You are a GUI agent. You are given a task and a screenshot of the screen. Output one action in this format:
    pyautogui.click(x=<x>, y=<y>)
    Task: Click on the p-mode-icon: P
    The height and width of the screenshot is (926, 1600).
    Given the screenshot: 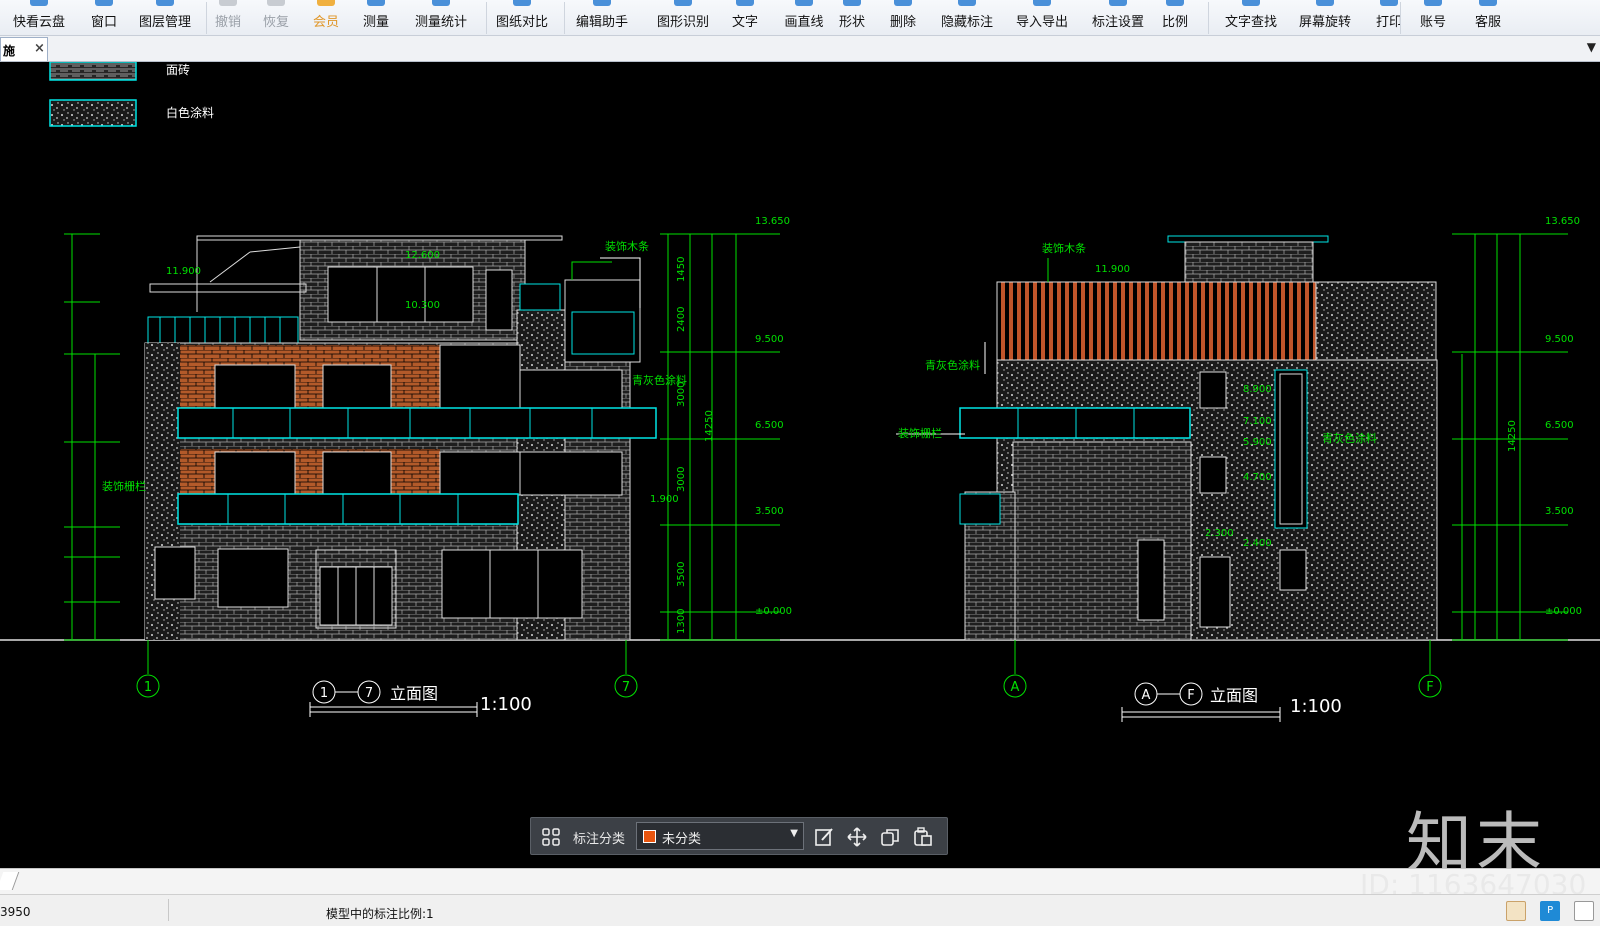 What is the action you would take?
    pyautogui.click(x=1550, y=911)
    